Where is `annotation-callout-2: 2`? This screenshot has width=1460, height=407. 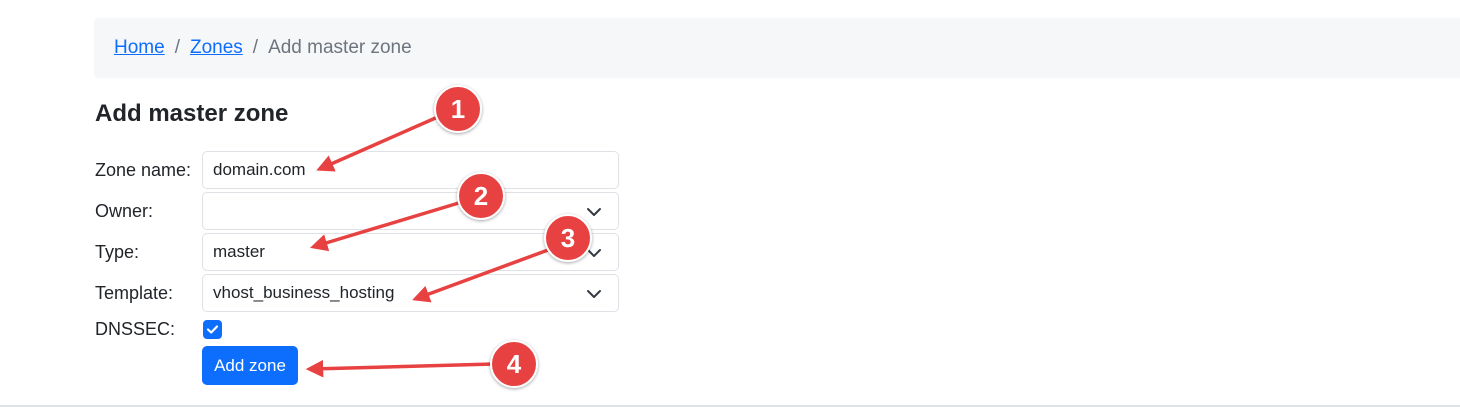 annotation-callout-2: 2 is located at coordinates (481, 196).